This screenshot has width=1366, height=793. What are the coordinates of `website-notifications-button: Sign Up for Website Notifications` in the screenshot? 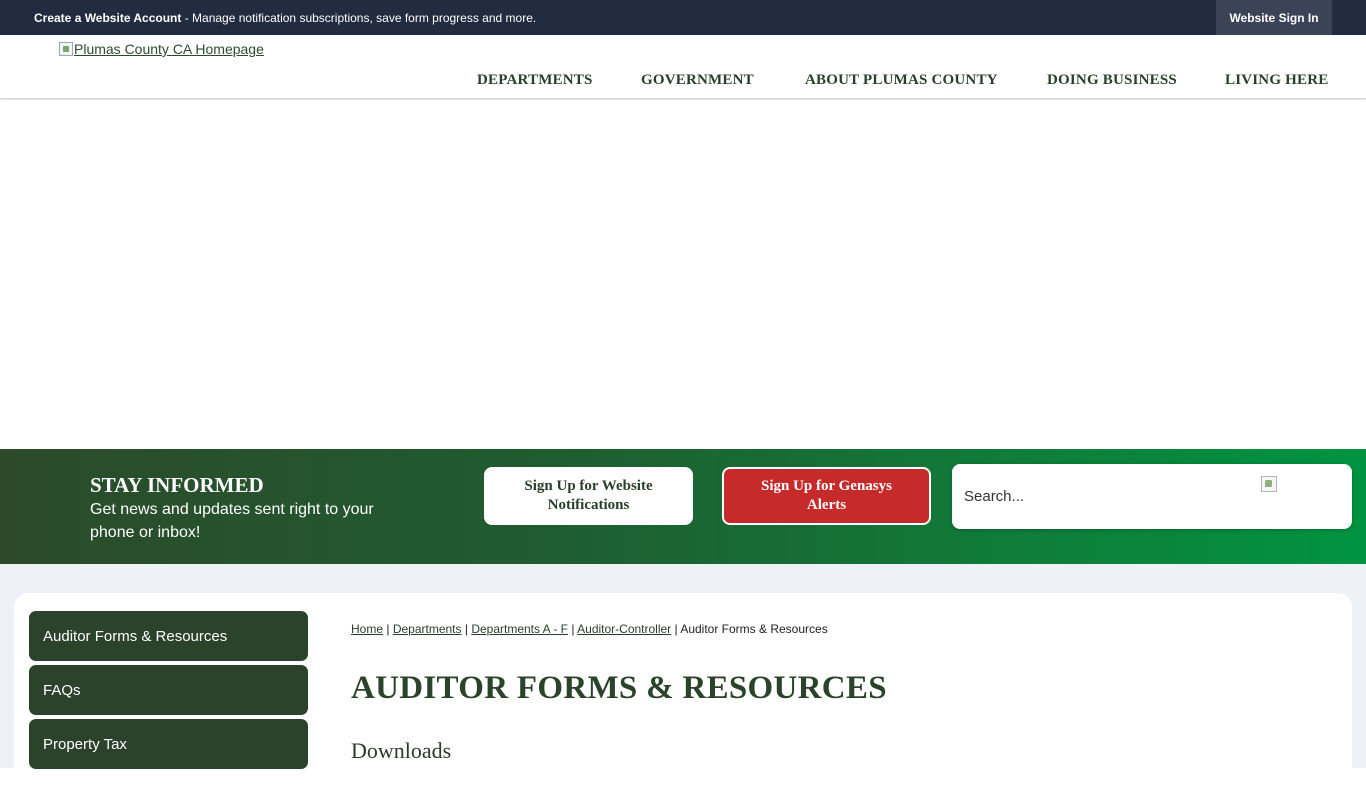 It's located at (588, 496).